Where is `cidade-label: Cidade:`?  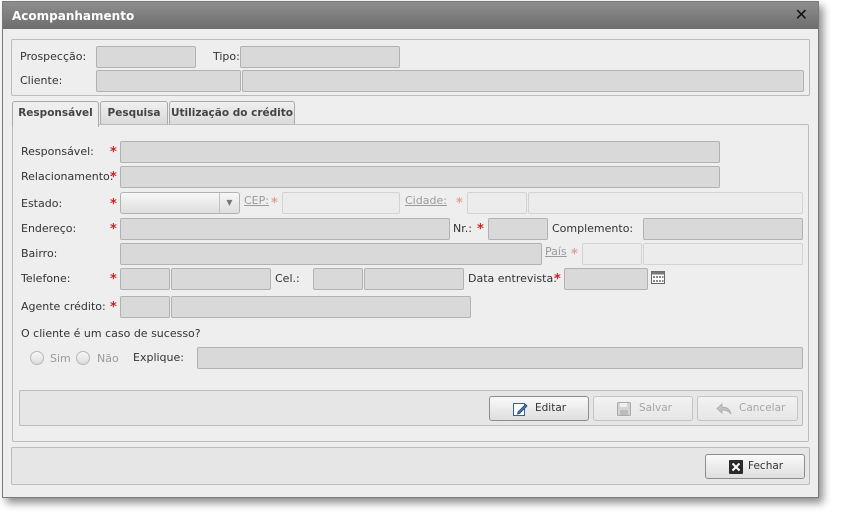 cidade-label: Cidade: is located at coordinates (426, 200).